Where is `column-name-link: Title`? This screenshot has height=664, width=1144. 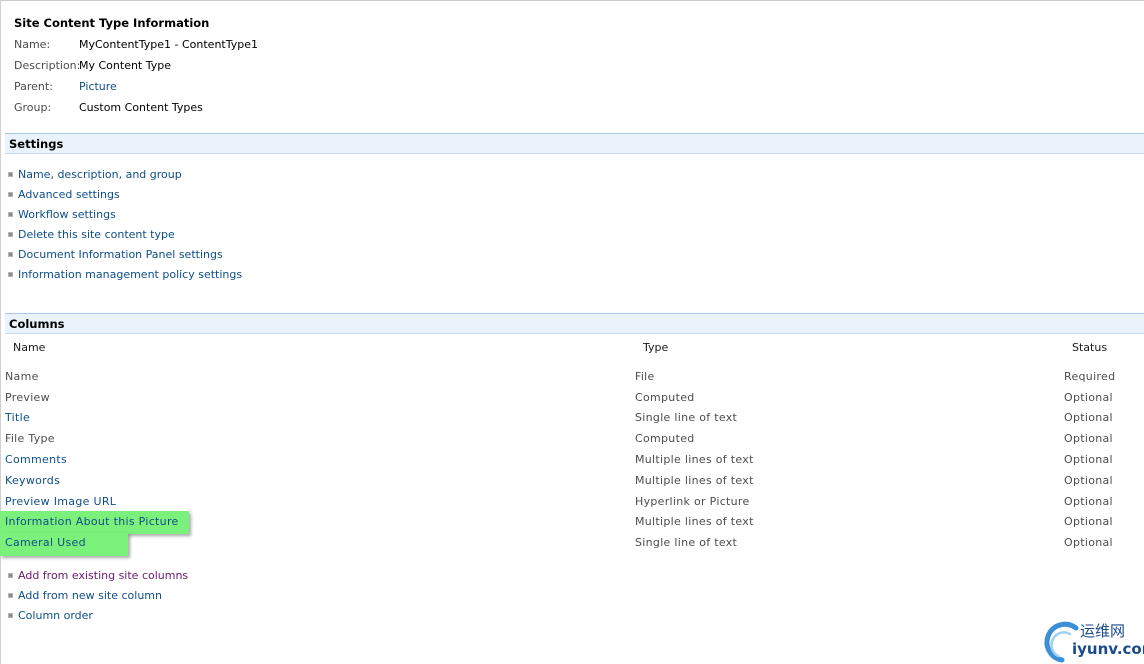 column-name-link: Title is located at coordinates (17, 417).